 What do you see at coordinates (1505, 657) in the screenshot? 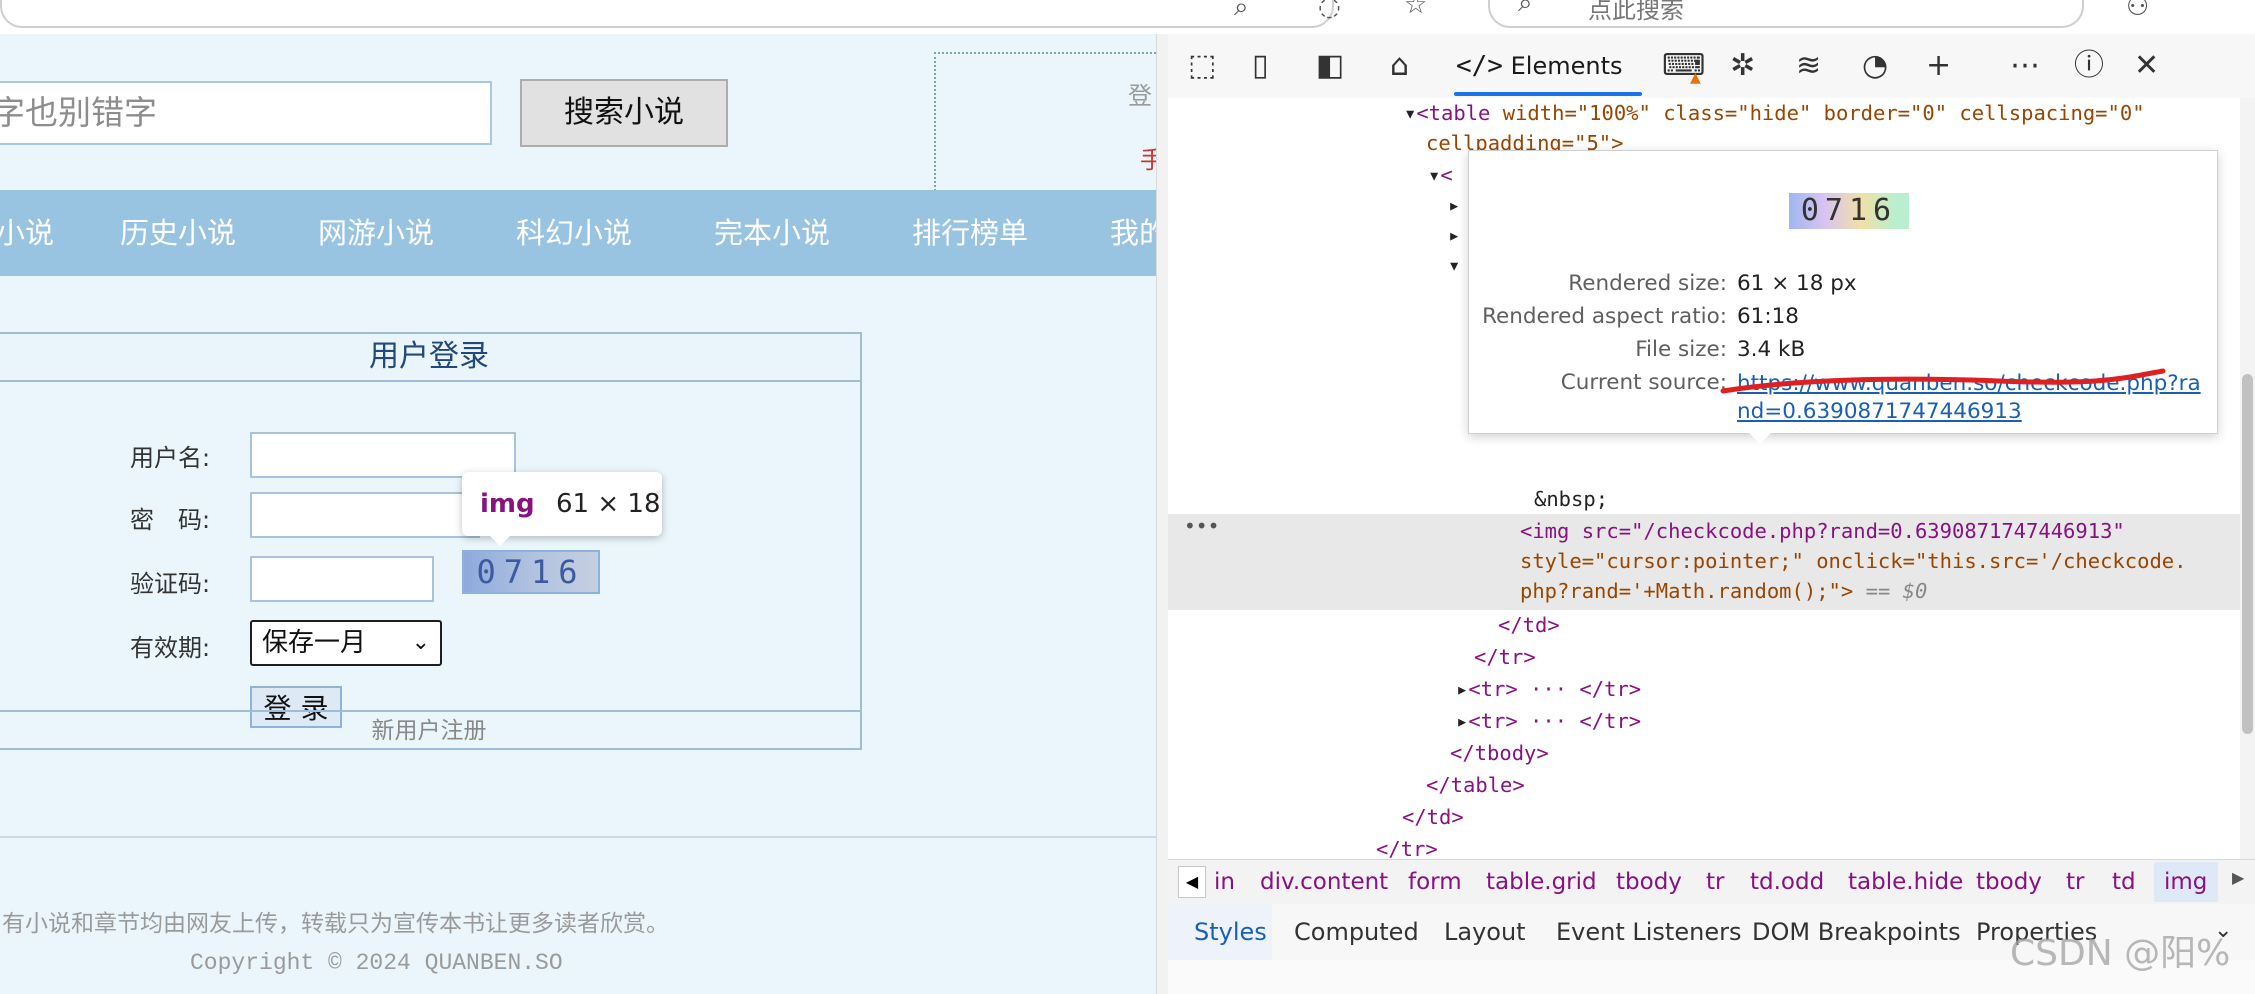
I see `dom-line-tr-close: </tr>` at bounding box center [1505, 657].